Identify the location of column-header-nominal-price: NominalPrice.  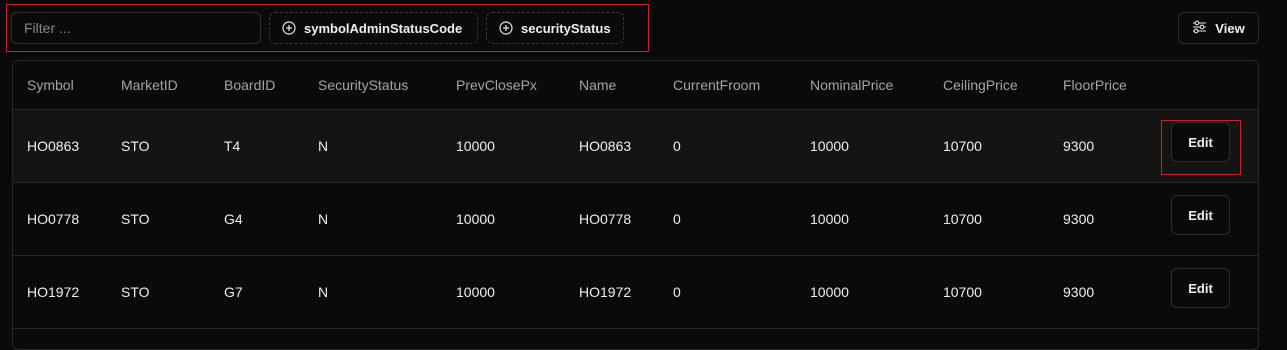
(851, 85).